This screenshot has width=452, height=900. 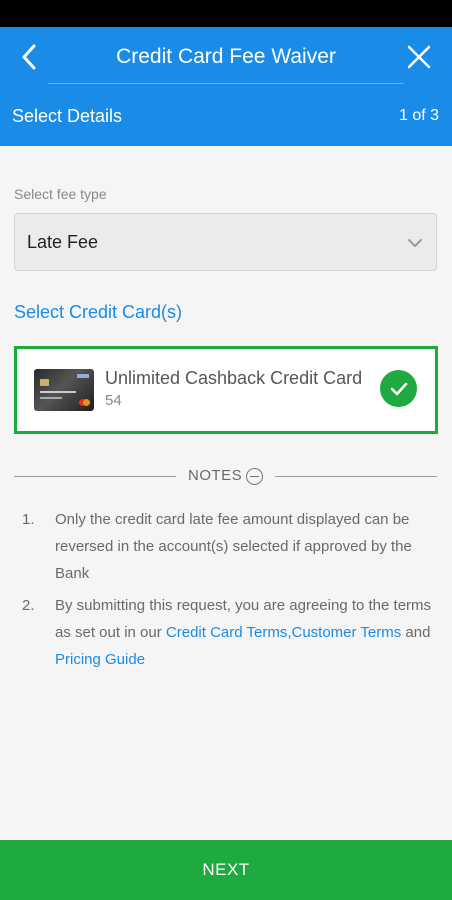 What do you see at coordinates (415, 243) in the screenshot?
I see `chevron-down-icon` at bounding box center [415, 243].